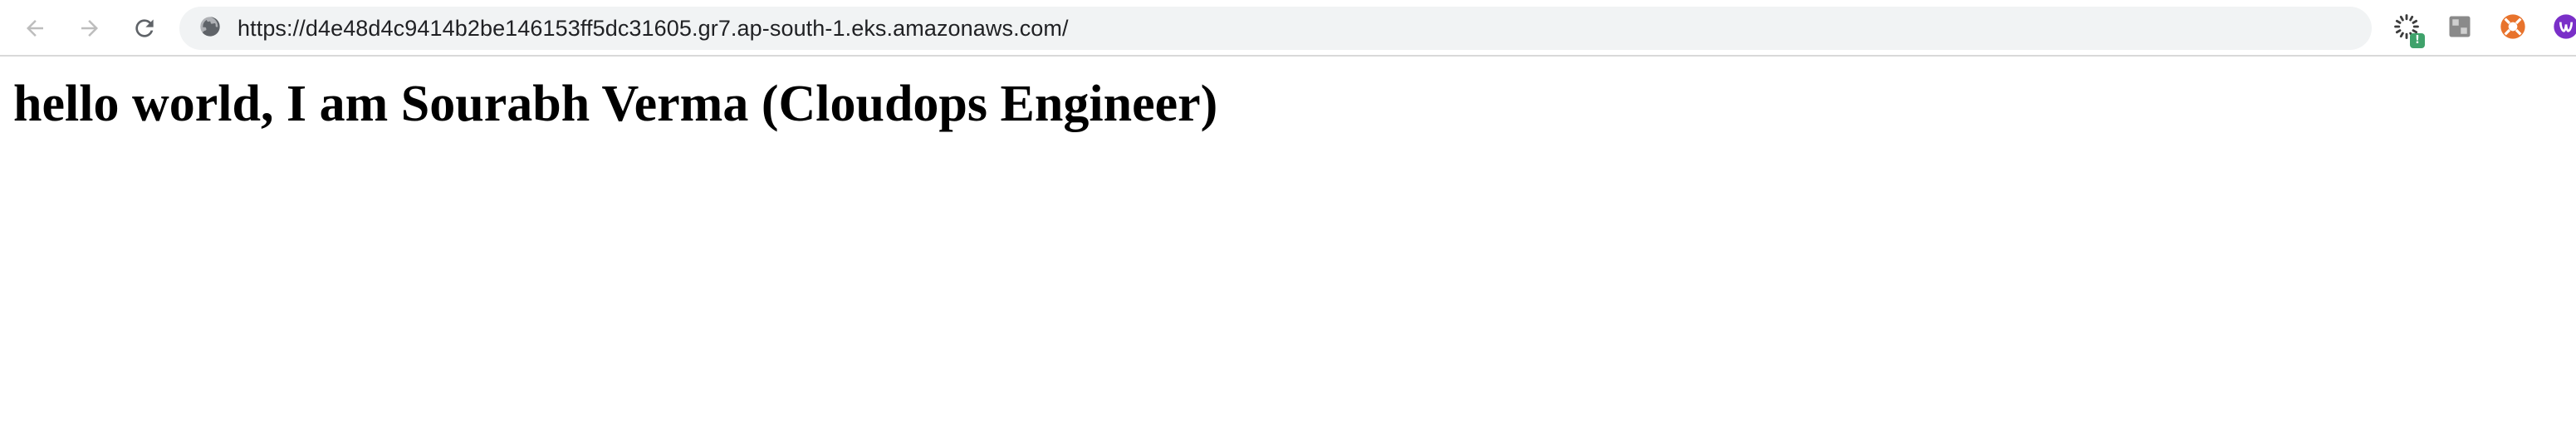 The width and height of the screenshot is (2576, 429). I want to click on extension-orange-circle-icon, so click(2513, 28).